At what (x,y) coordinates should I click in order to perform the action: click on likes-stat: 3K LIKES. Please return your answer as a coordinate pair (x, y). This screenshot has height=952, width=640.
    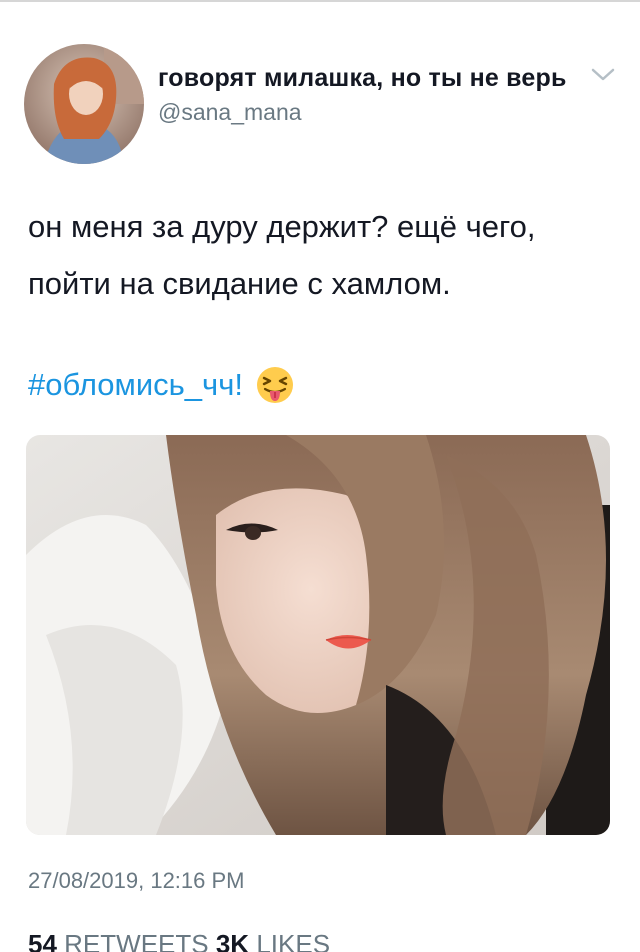
    Looking at the image, I should click on (273, 940).